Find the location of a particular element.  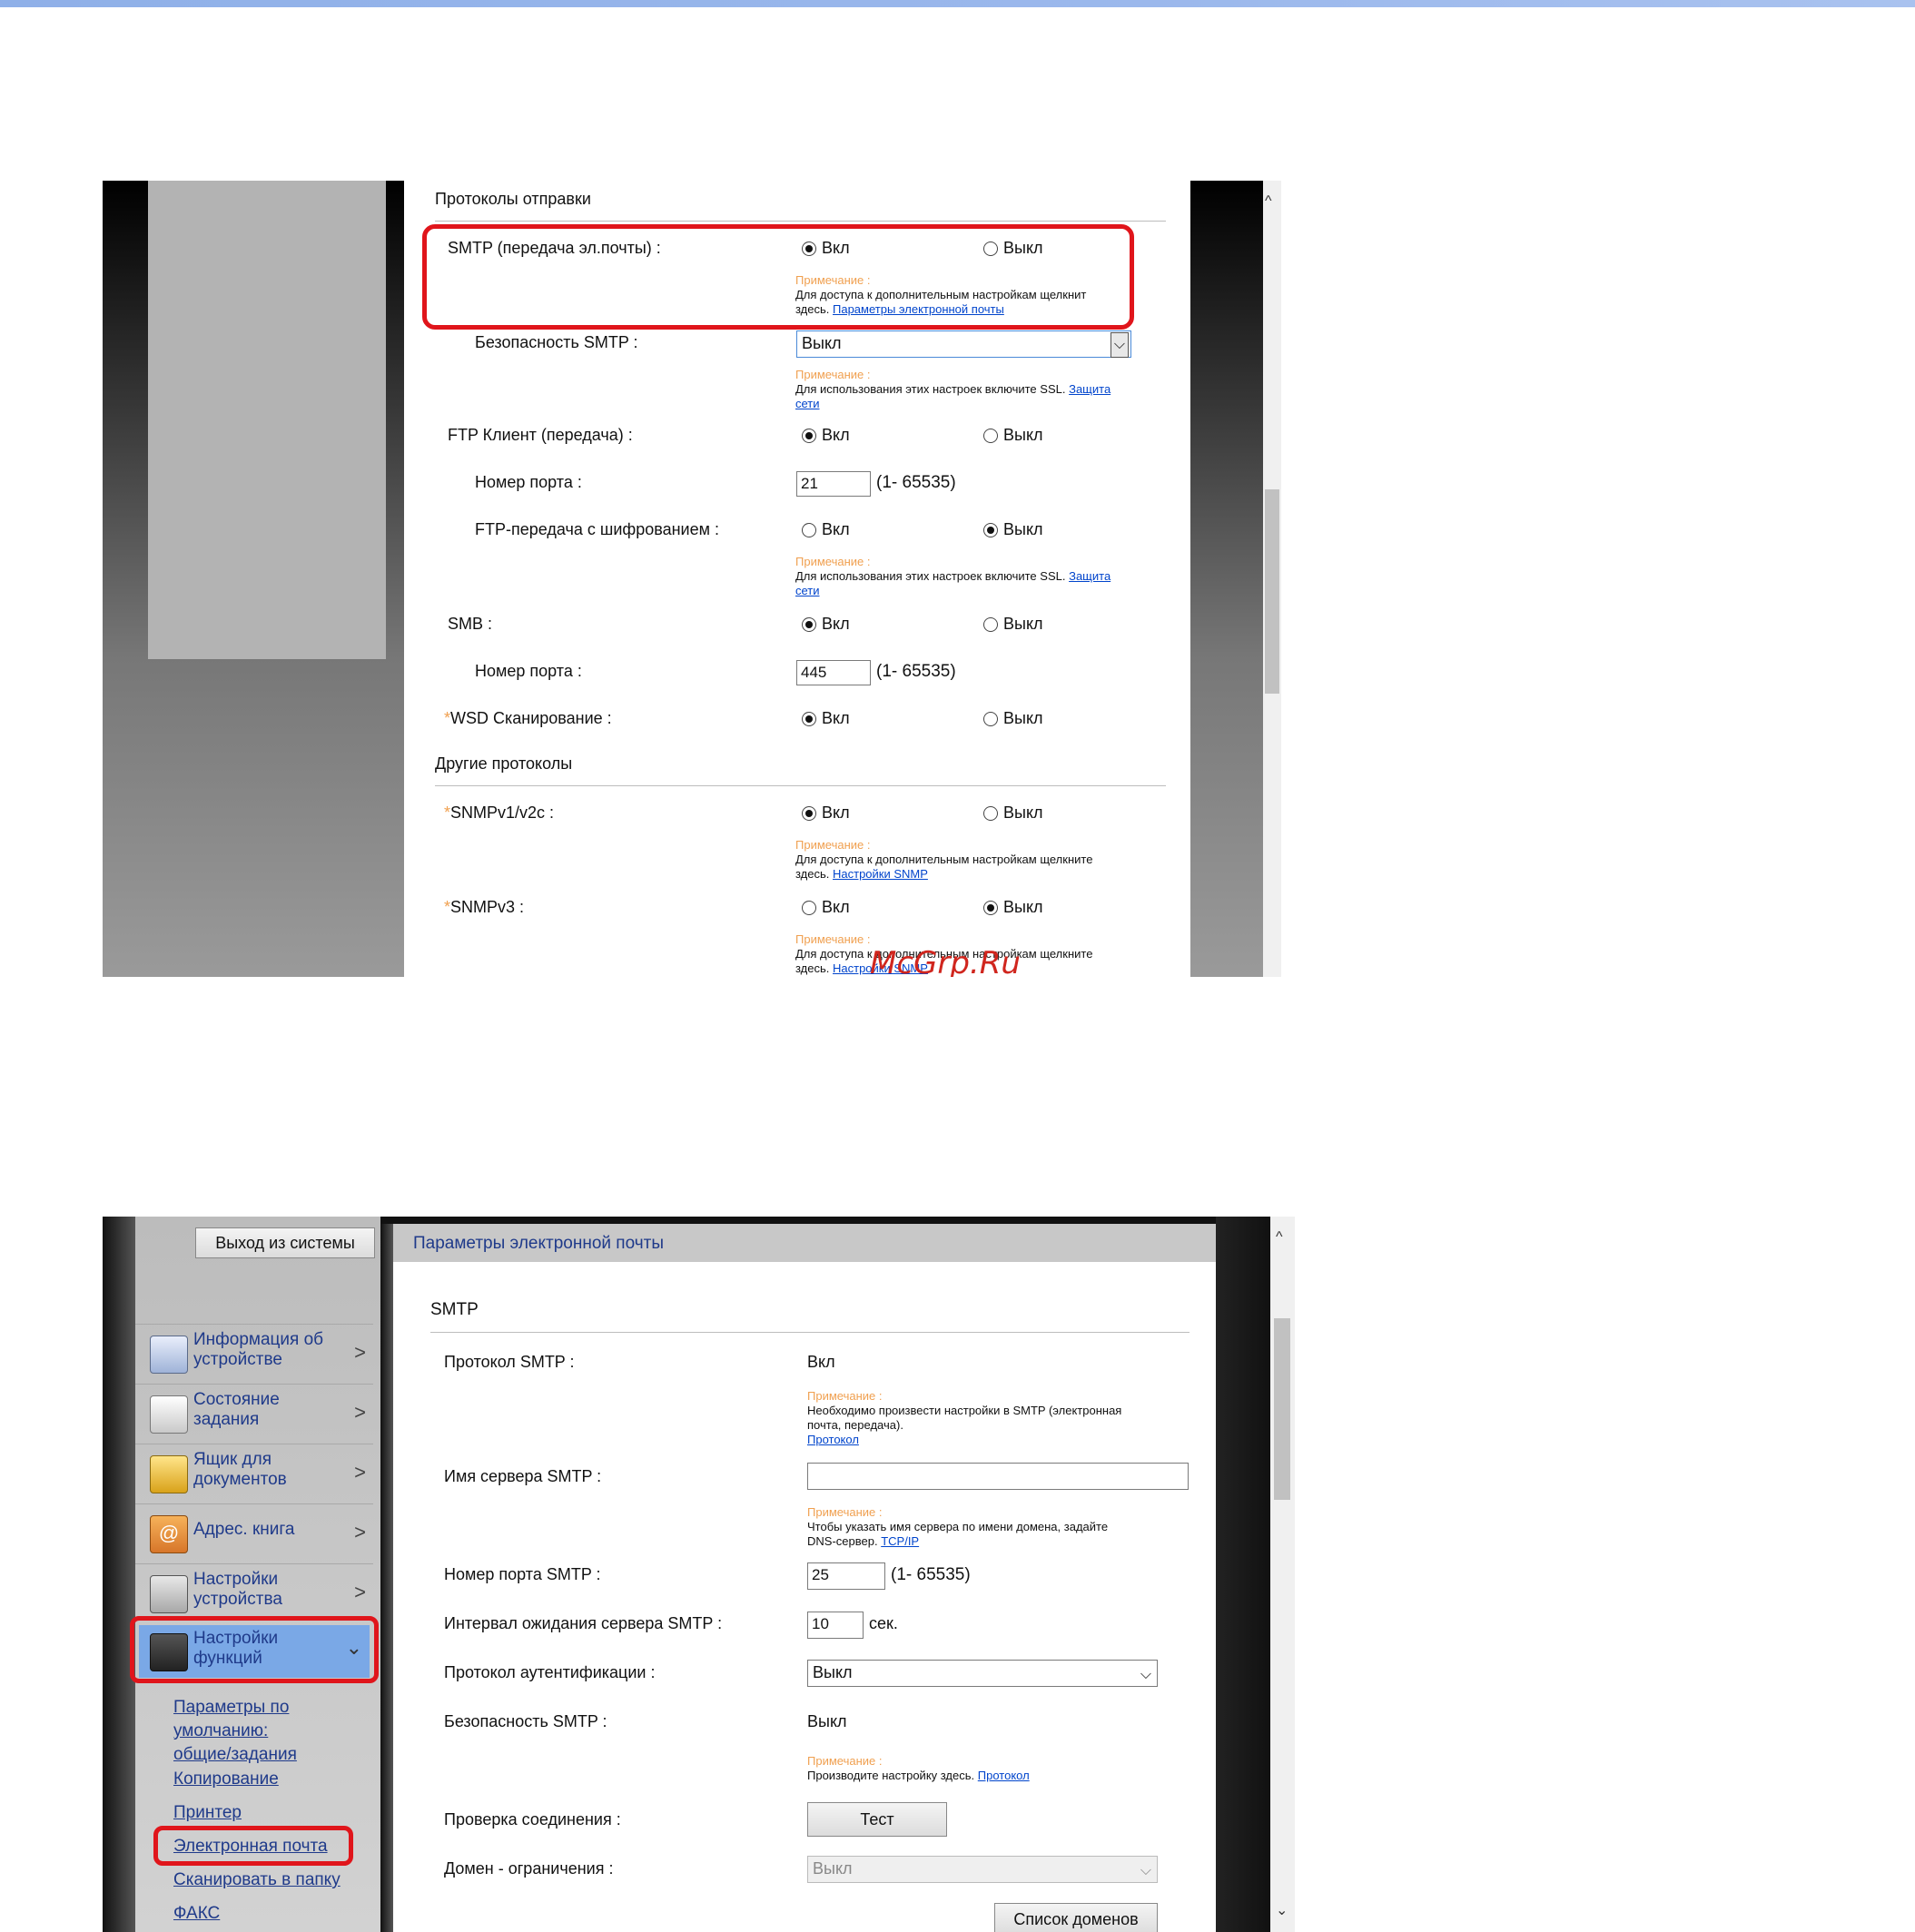

connection-check-label: Проверка соединения : is located at coordinates (532, 1819).